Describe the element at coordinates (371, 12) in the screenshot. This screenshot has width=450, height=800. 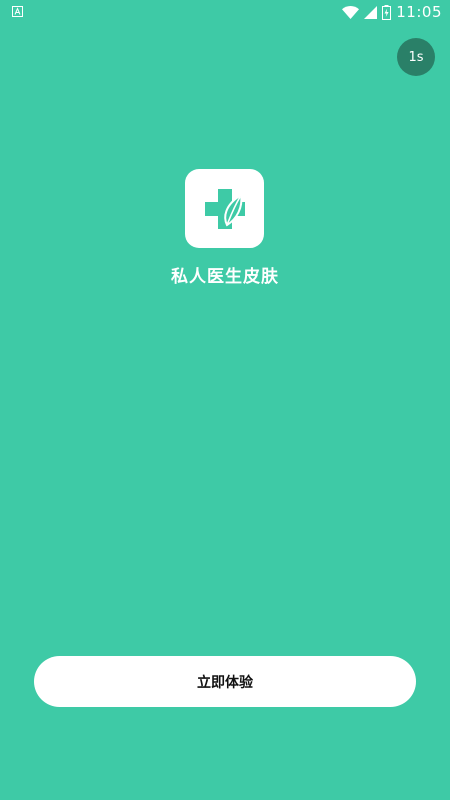
I see `signal-icon` at that location.